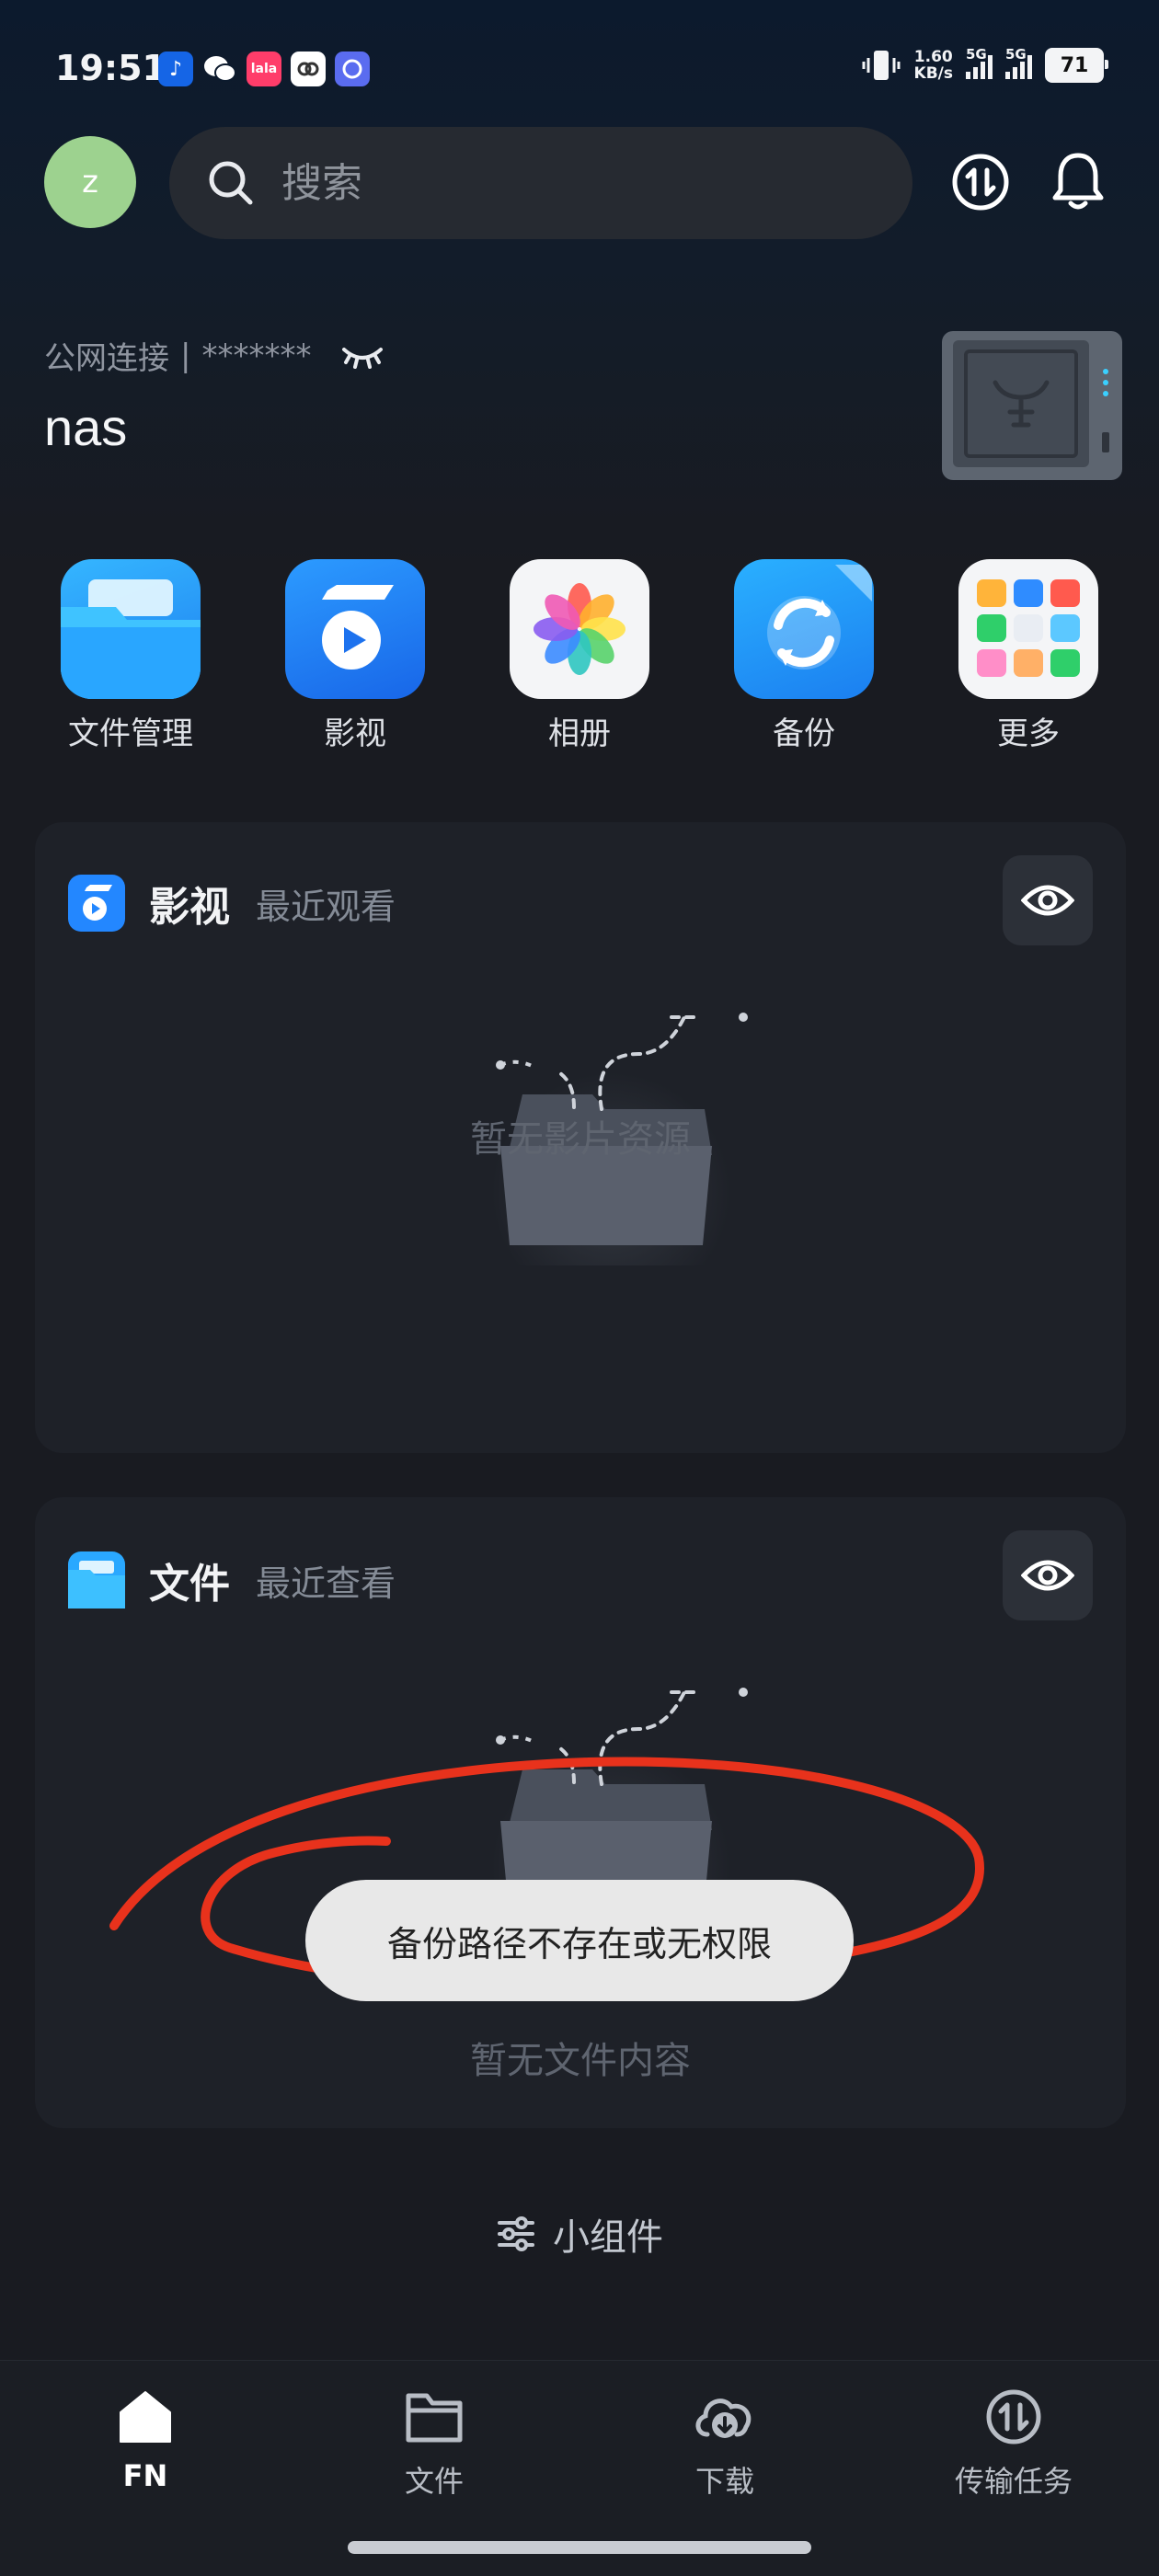 The height and width of the screenshot is (2576, 1159). I want to click on app-file-manager: 文件管理, so click(131, 656).